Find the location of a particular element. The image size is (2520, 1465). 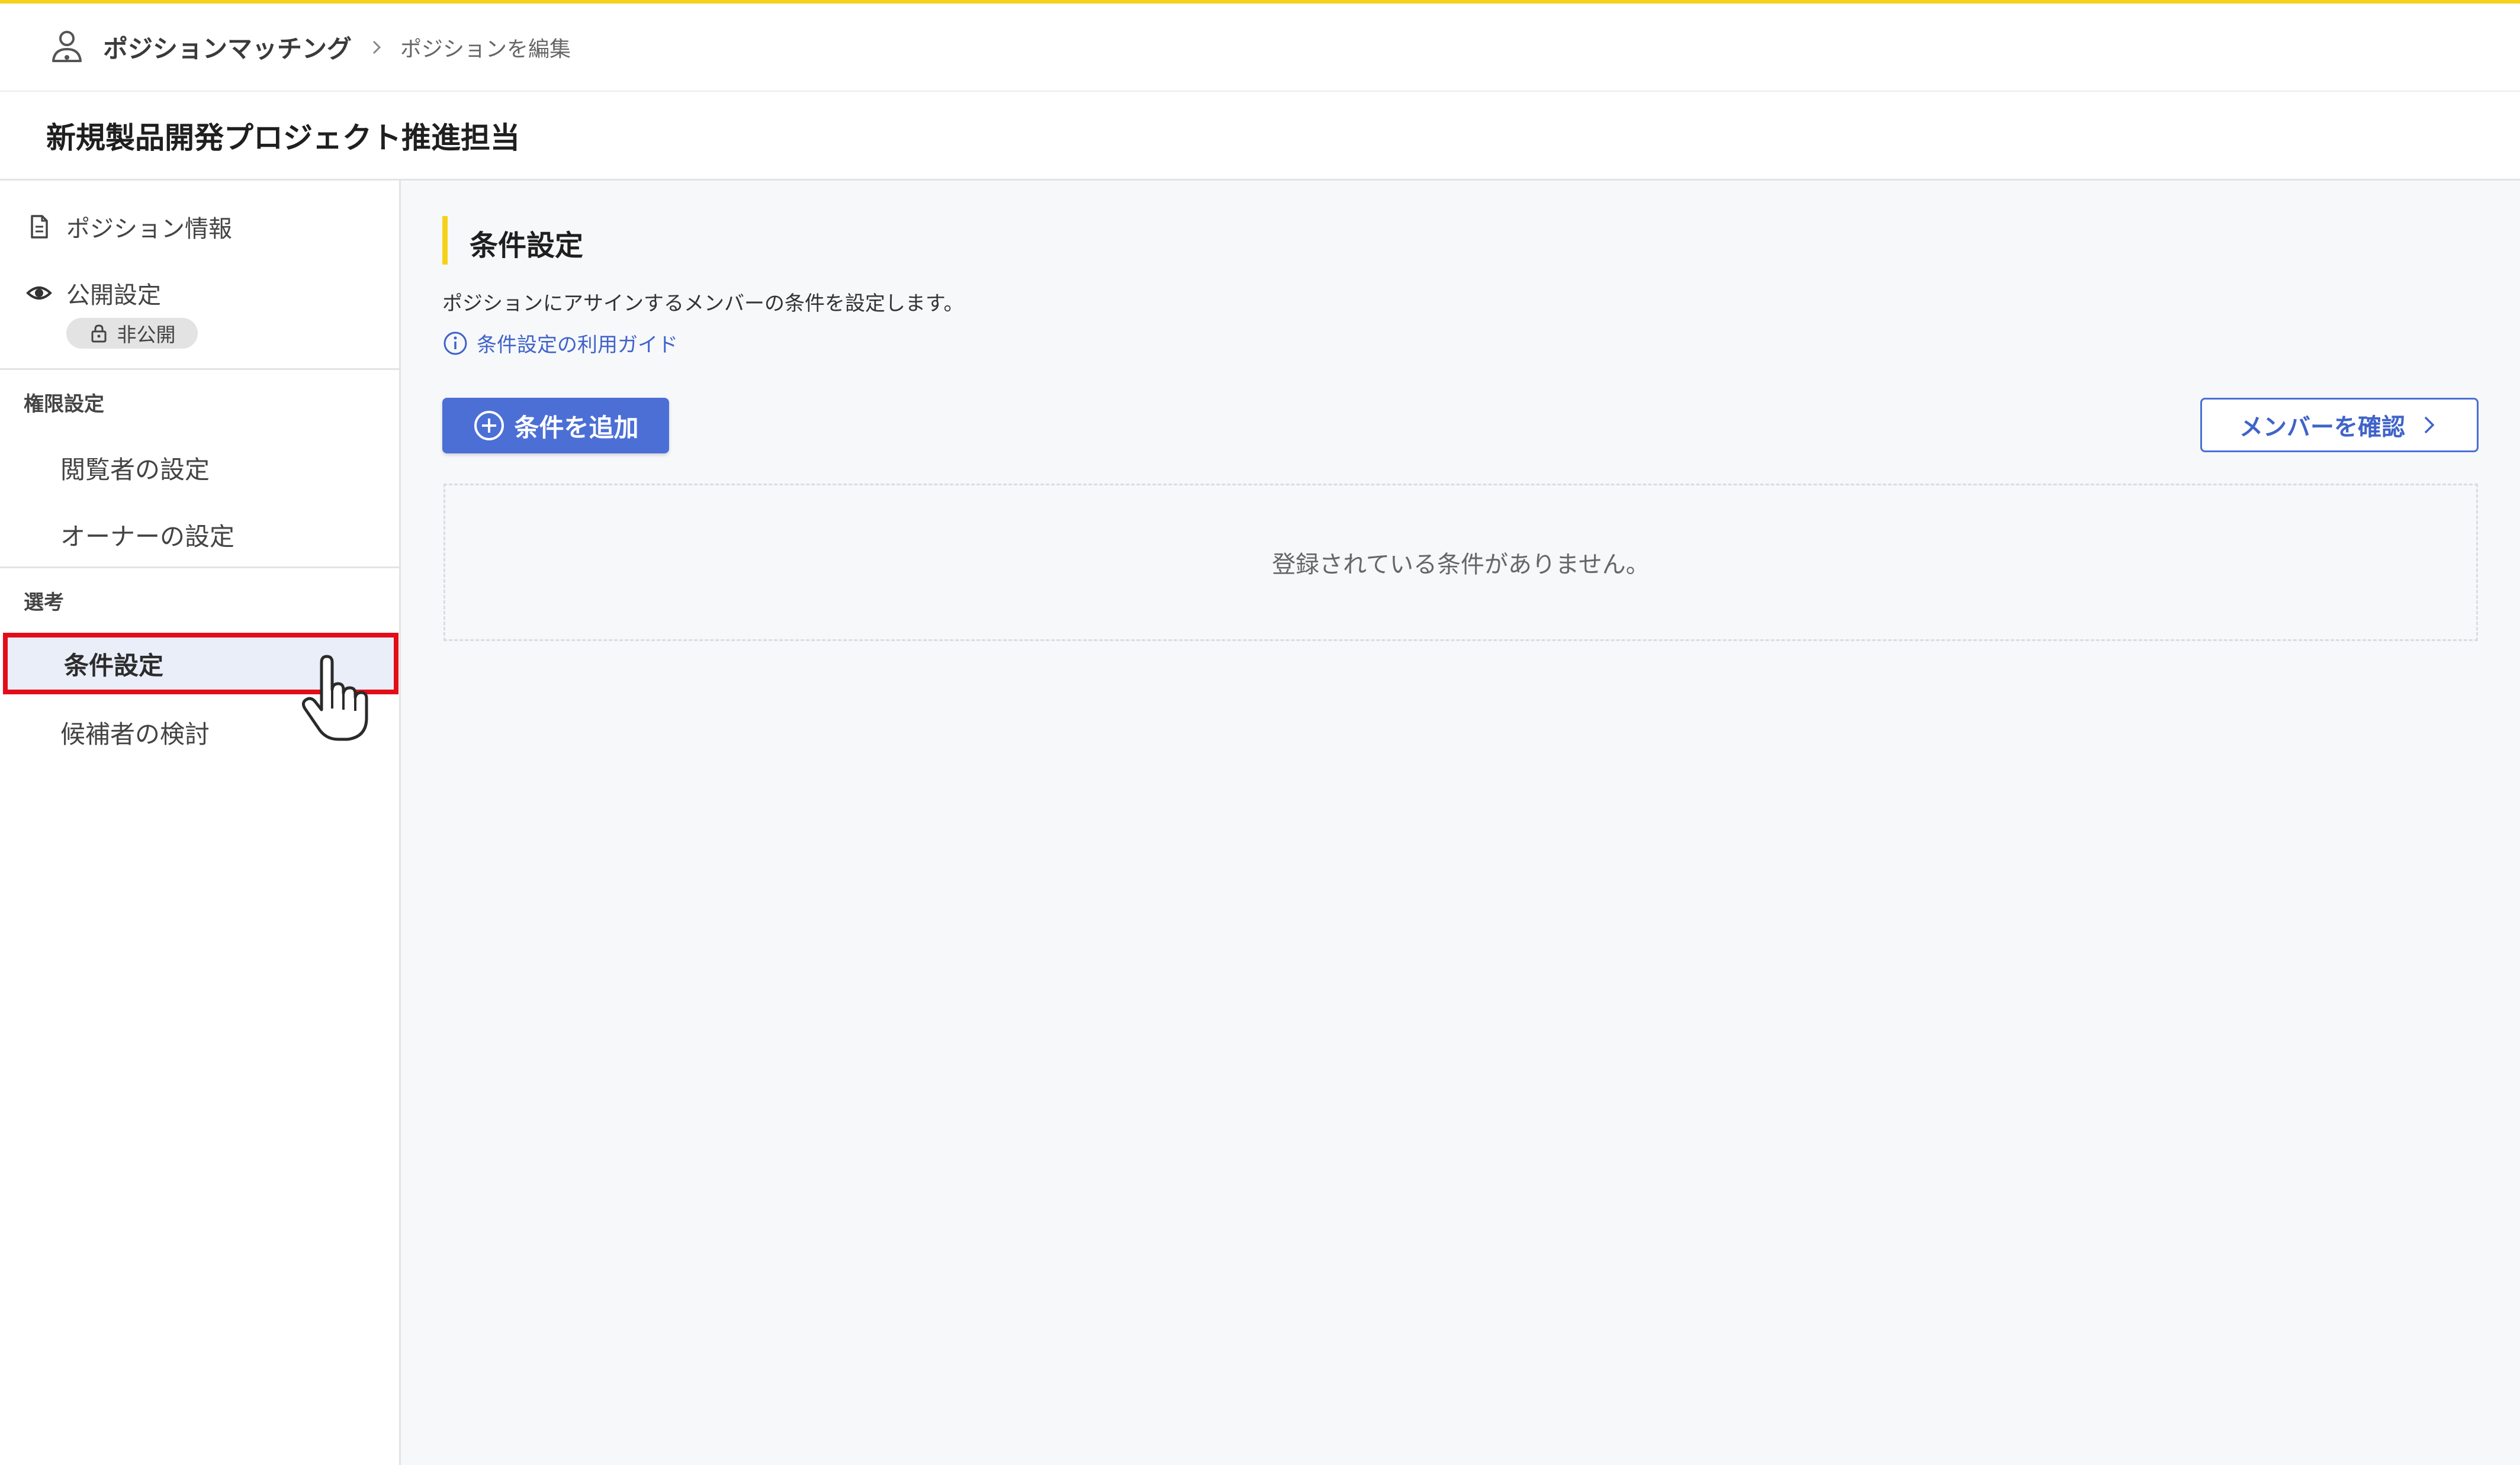

status-badge-label: 非公開 is located at coordinates (146, 334).